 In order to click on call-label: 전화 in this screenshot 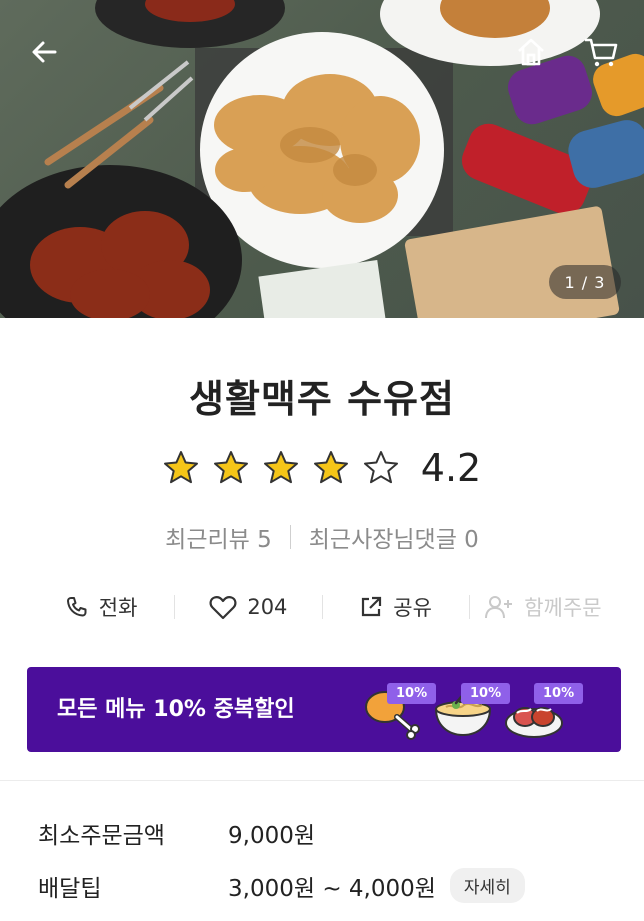, I will do `click(118, 608)`.